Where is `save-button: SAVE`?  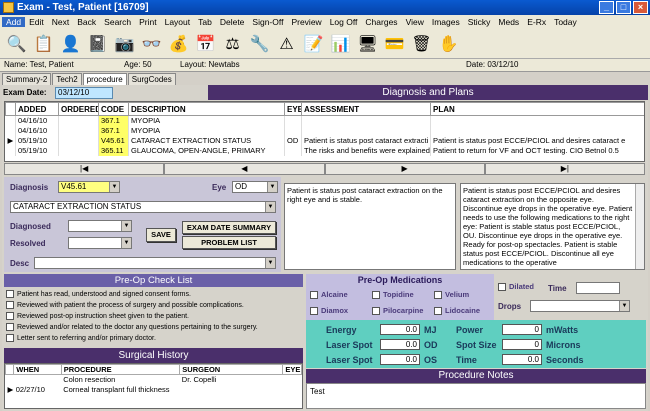 save-button: SAVE is located at coordinates (161, 235).